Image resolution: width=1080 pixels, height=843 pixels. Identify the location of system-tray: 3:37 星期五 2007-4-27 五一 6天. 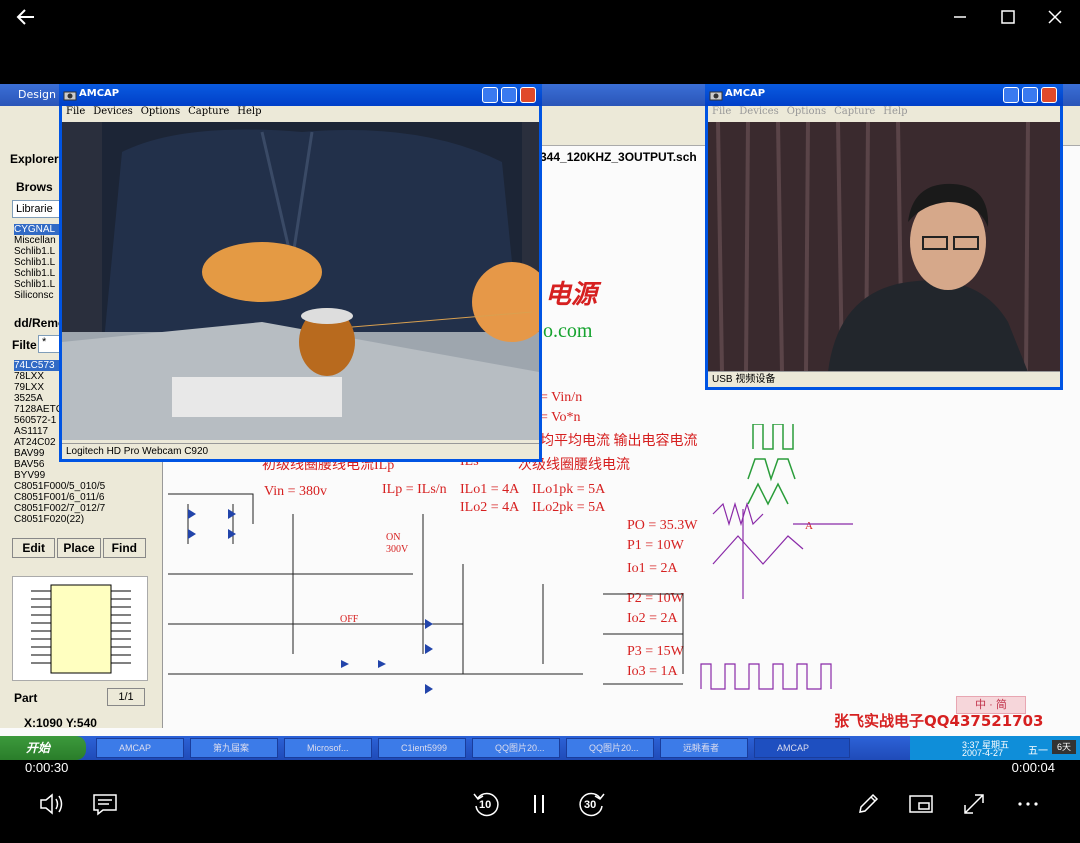
(995, 748).